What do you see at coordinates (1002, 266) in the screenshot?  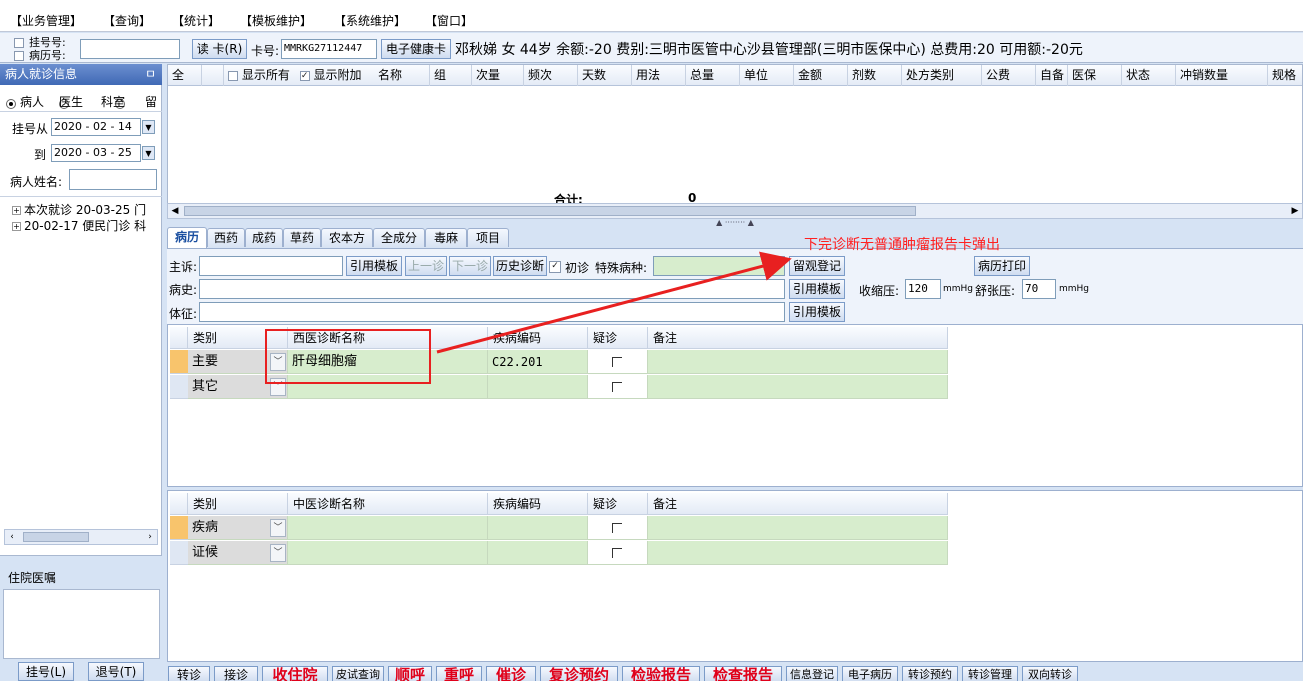 I see `print-record-button: 病历打印` at bounding box center [1002, 266].